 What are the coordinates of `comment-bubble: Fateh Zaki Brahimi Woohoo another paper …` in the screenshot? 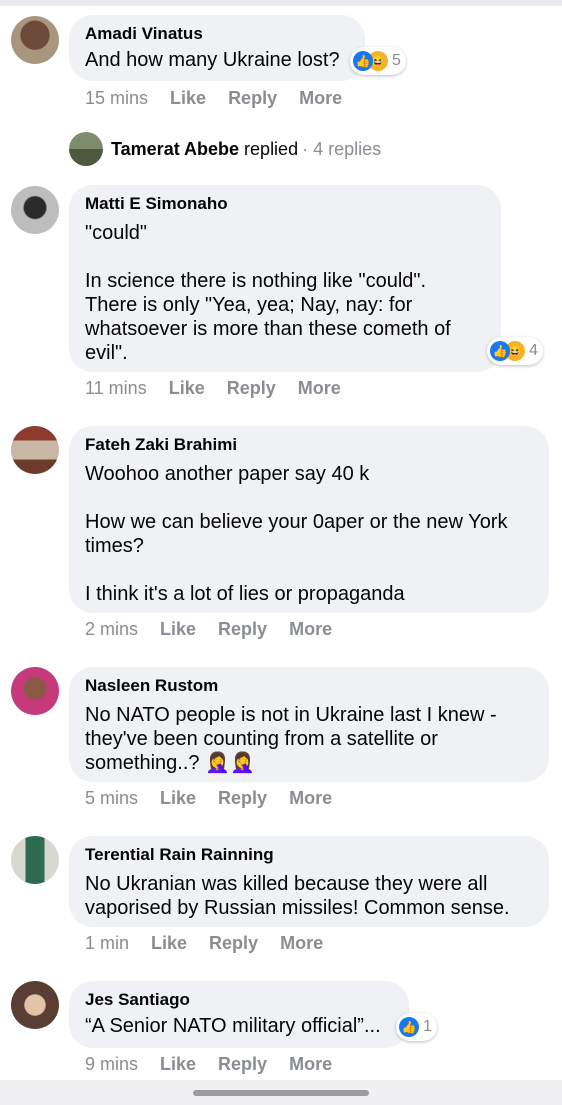 It's located at (309, 519).